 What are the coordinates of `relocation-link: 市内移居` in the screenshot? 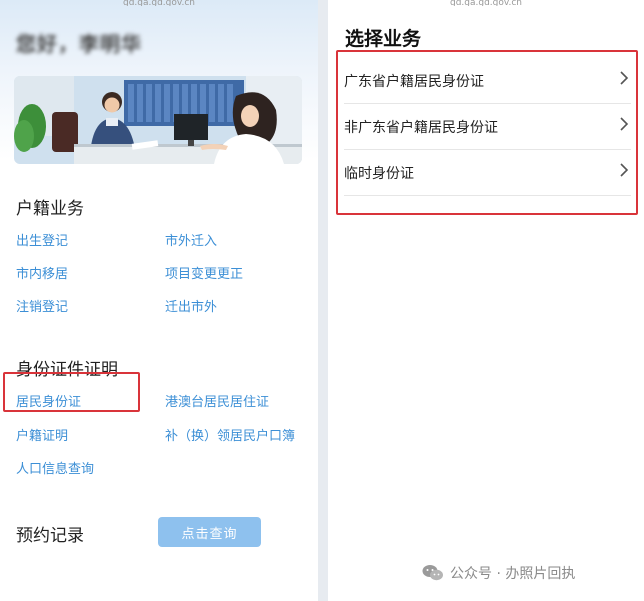 It's located at (42, 272).